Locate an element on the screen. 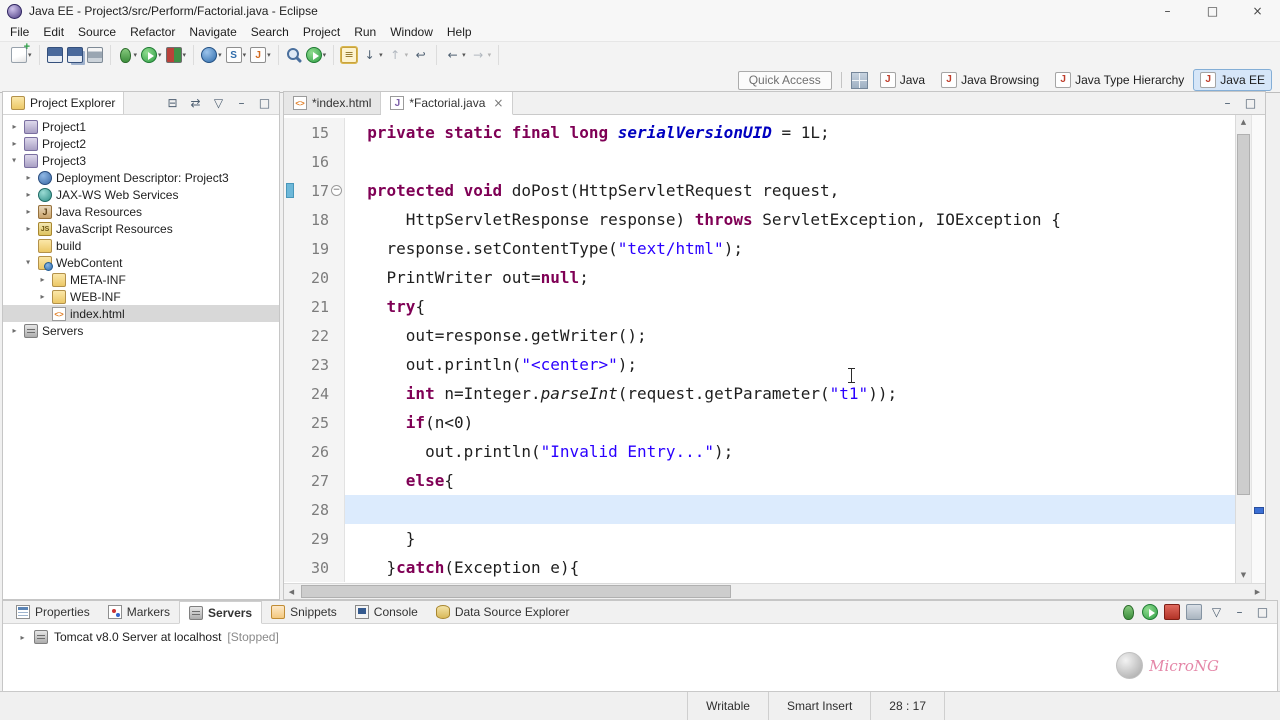 This screenshot has width=1280, height=720. menu-window: Window is located at coordinates (411, 32).